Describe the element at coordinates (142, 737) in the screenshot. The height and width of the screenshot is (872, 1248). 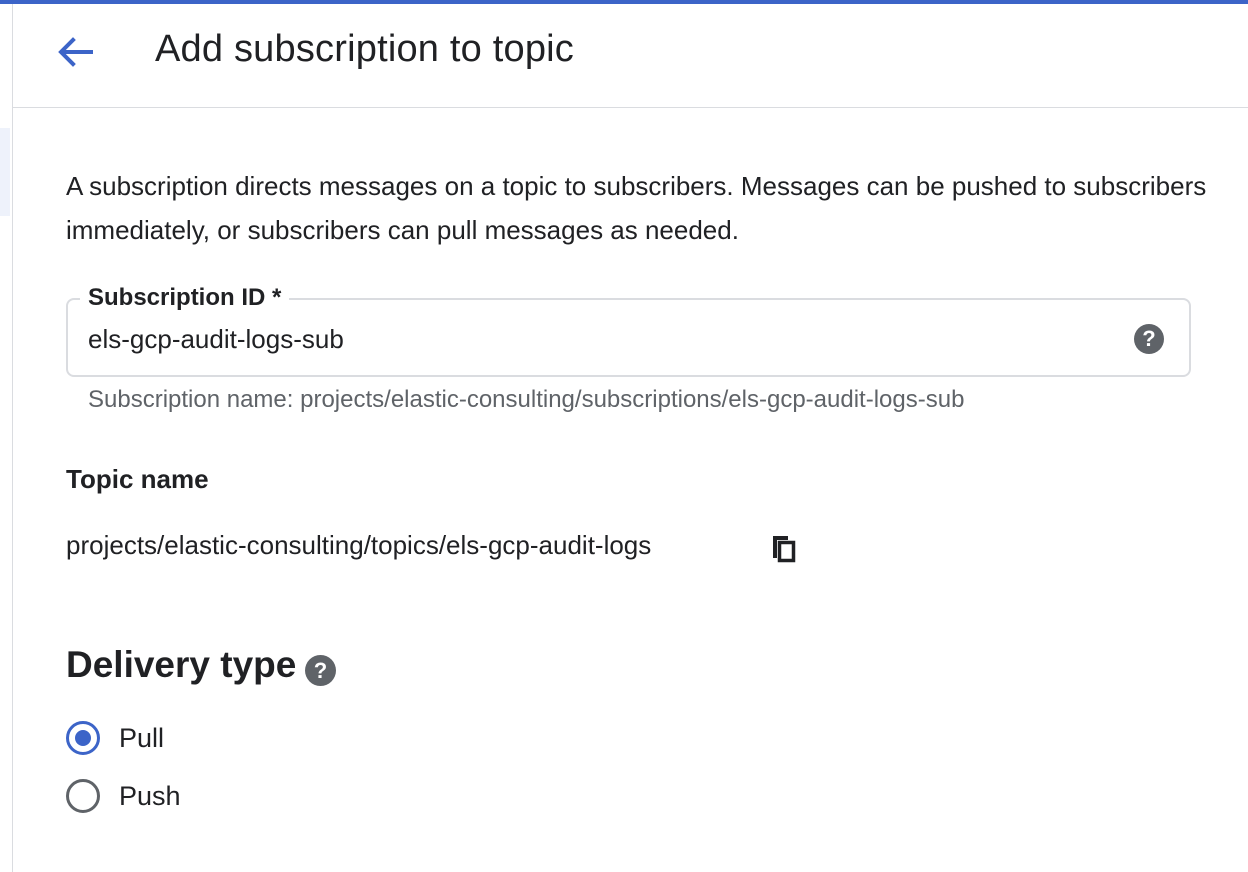
I see `radio-label-pull: Pull` at that location.